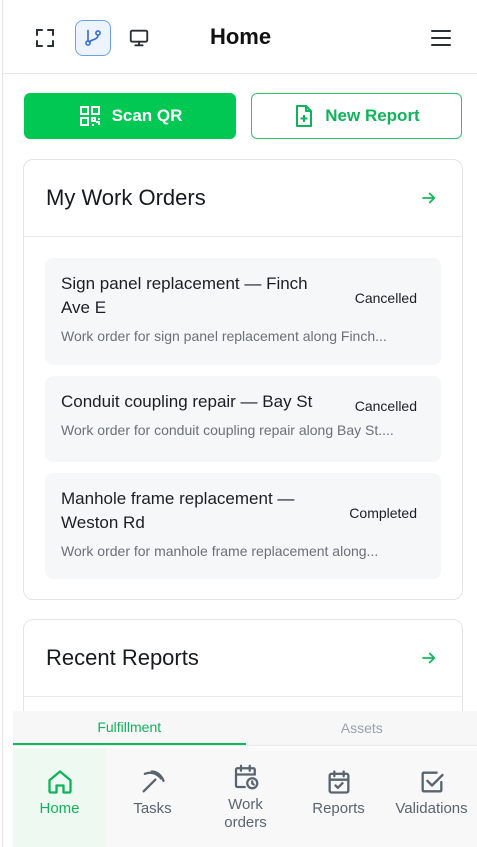  I want to click on nav-validations: Validations, so click(431, 797).